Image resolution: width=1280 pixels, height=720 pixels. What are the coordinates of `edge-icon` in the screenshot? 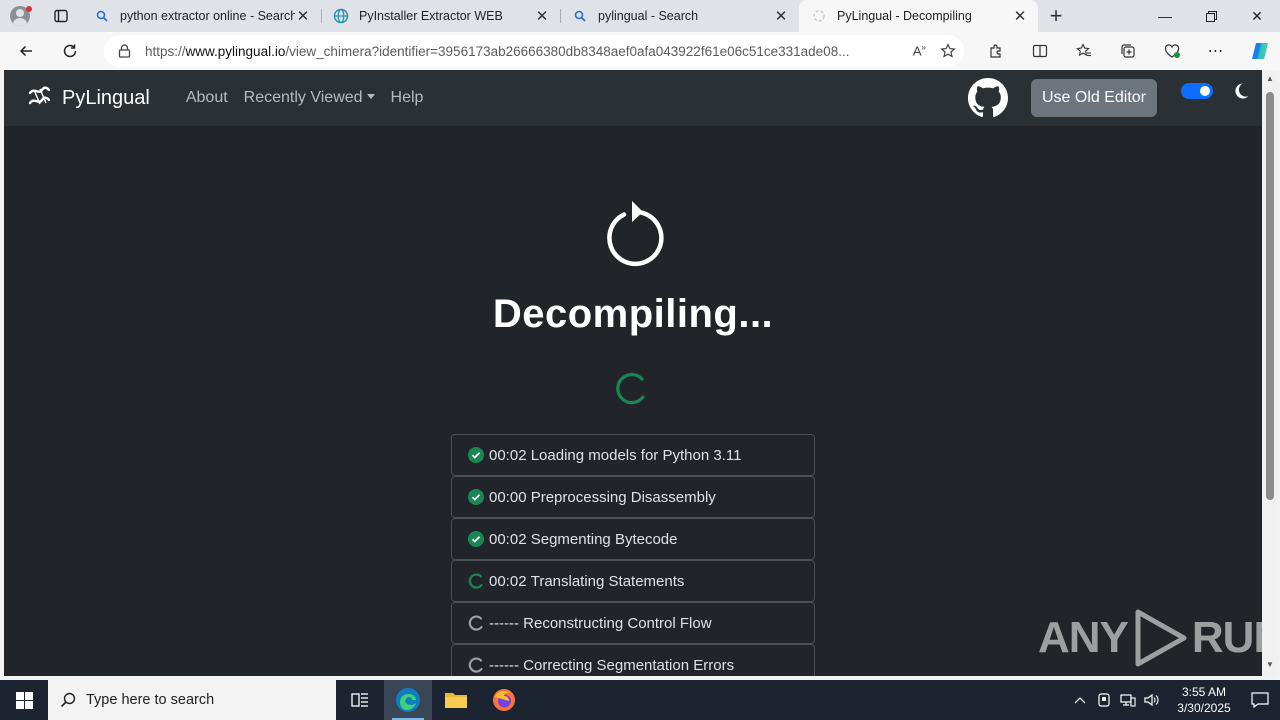 It's located at (408, 700).